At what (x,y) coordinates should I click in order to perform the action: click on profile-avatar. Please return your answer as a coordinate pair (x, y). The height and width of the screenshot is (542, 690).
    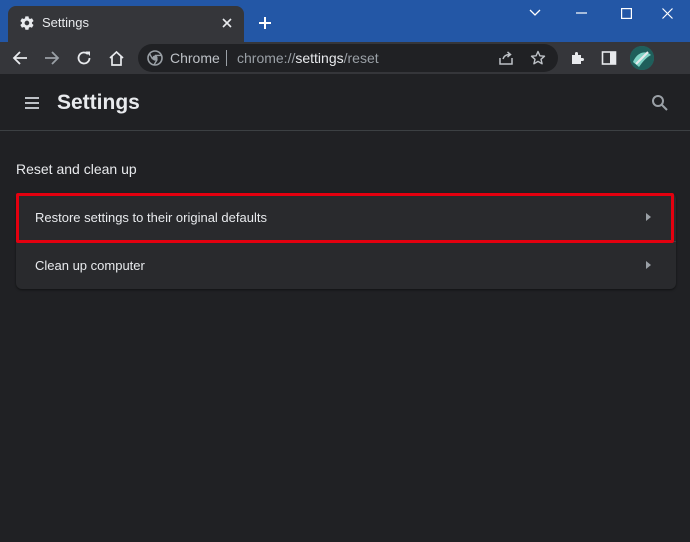
    Looking at the image, I should click on (642, 58).